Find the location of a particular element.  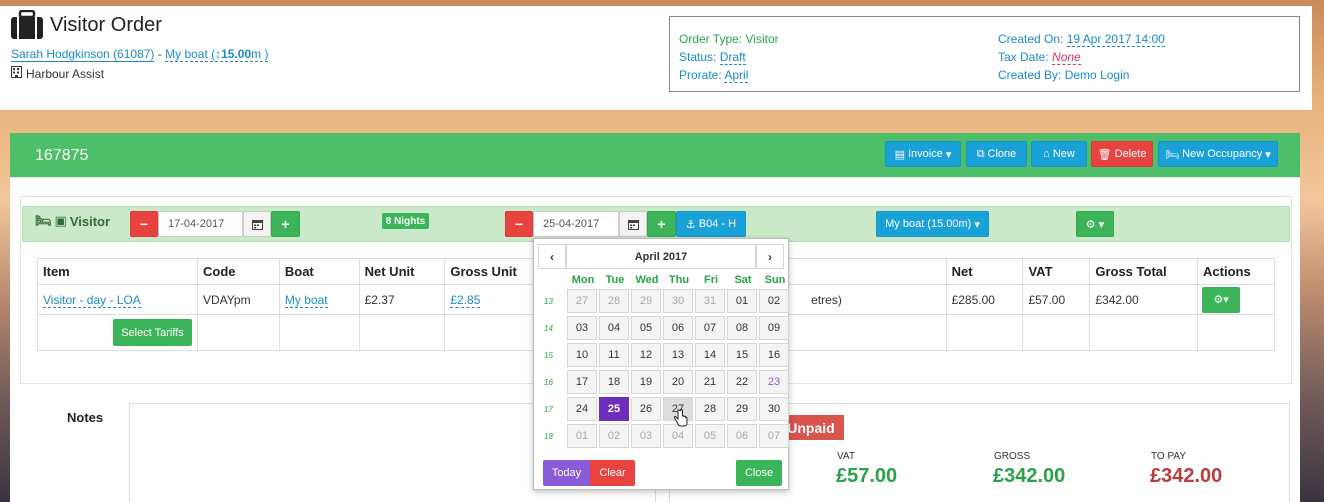

next-month-button: › is located at coordinates (770, 256).